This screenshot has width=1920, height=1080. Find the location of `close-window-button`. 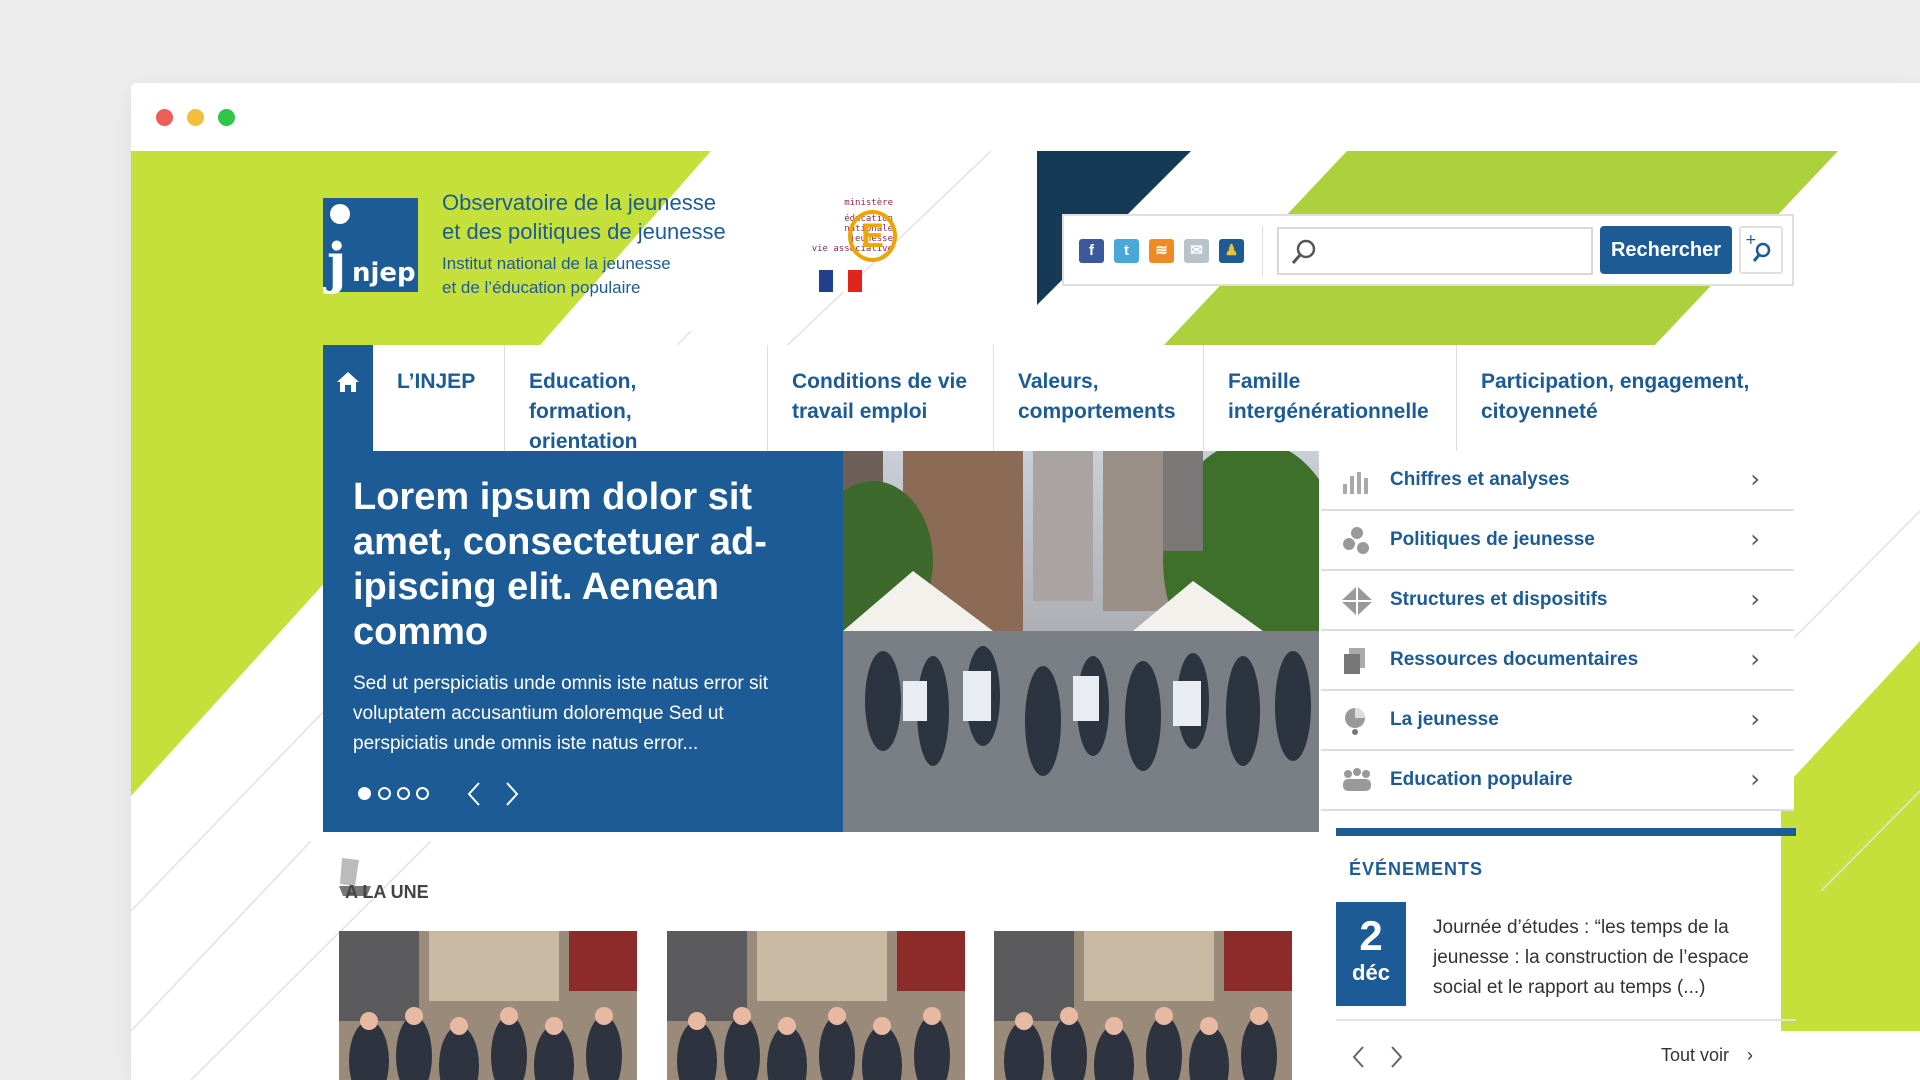

close-window-button is located at coordinates (164, 117).